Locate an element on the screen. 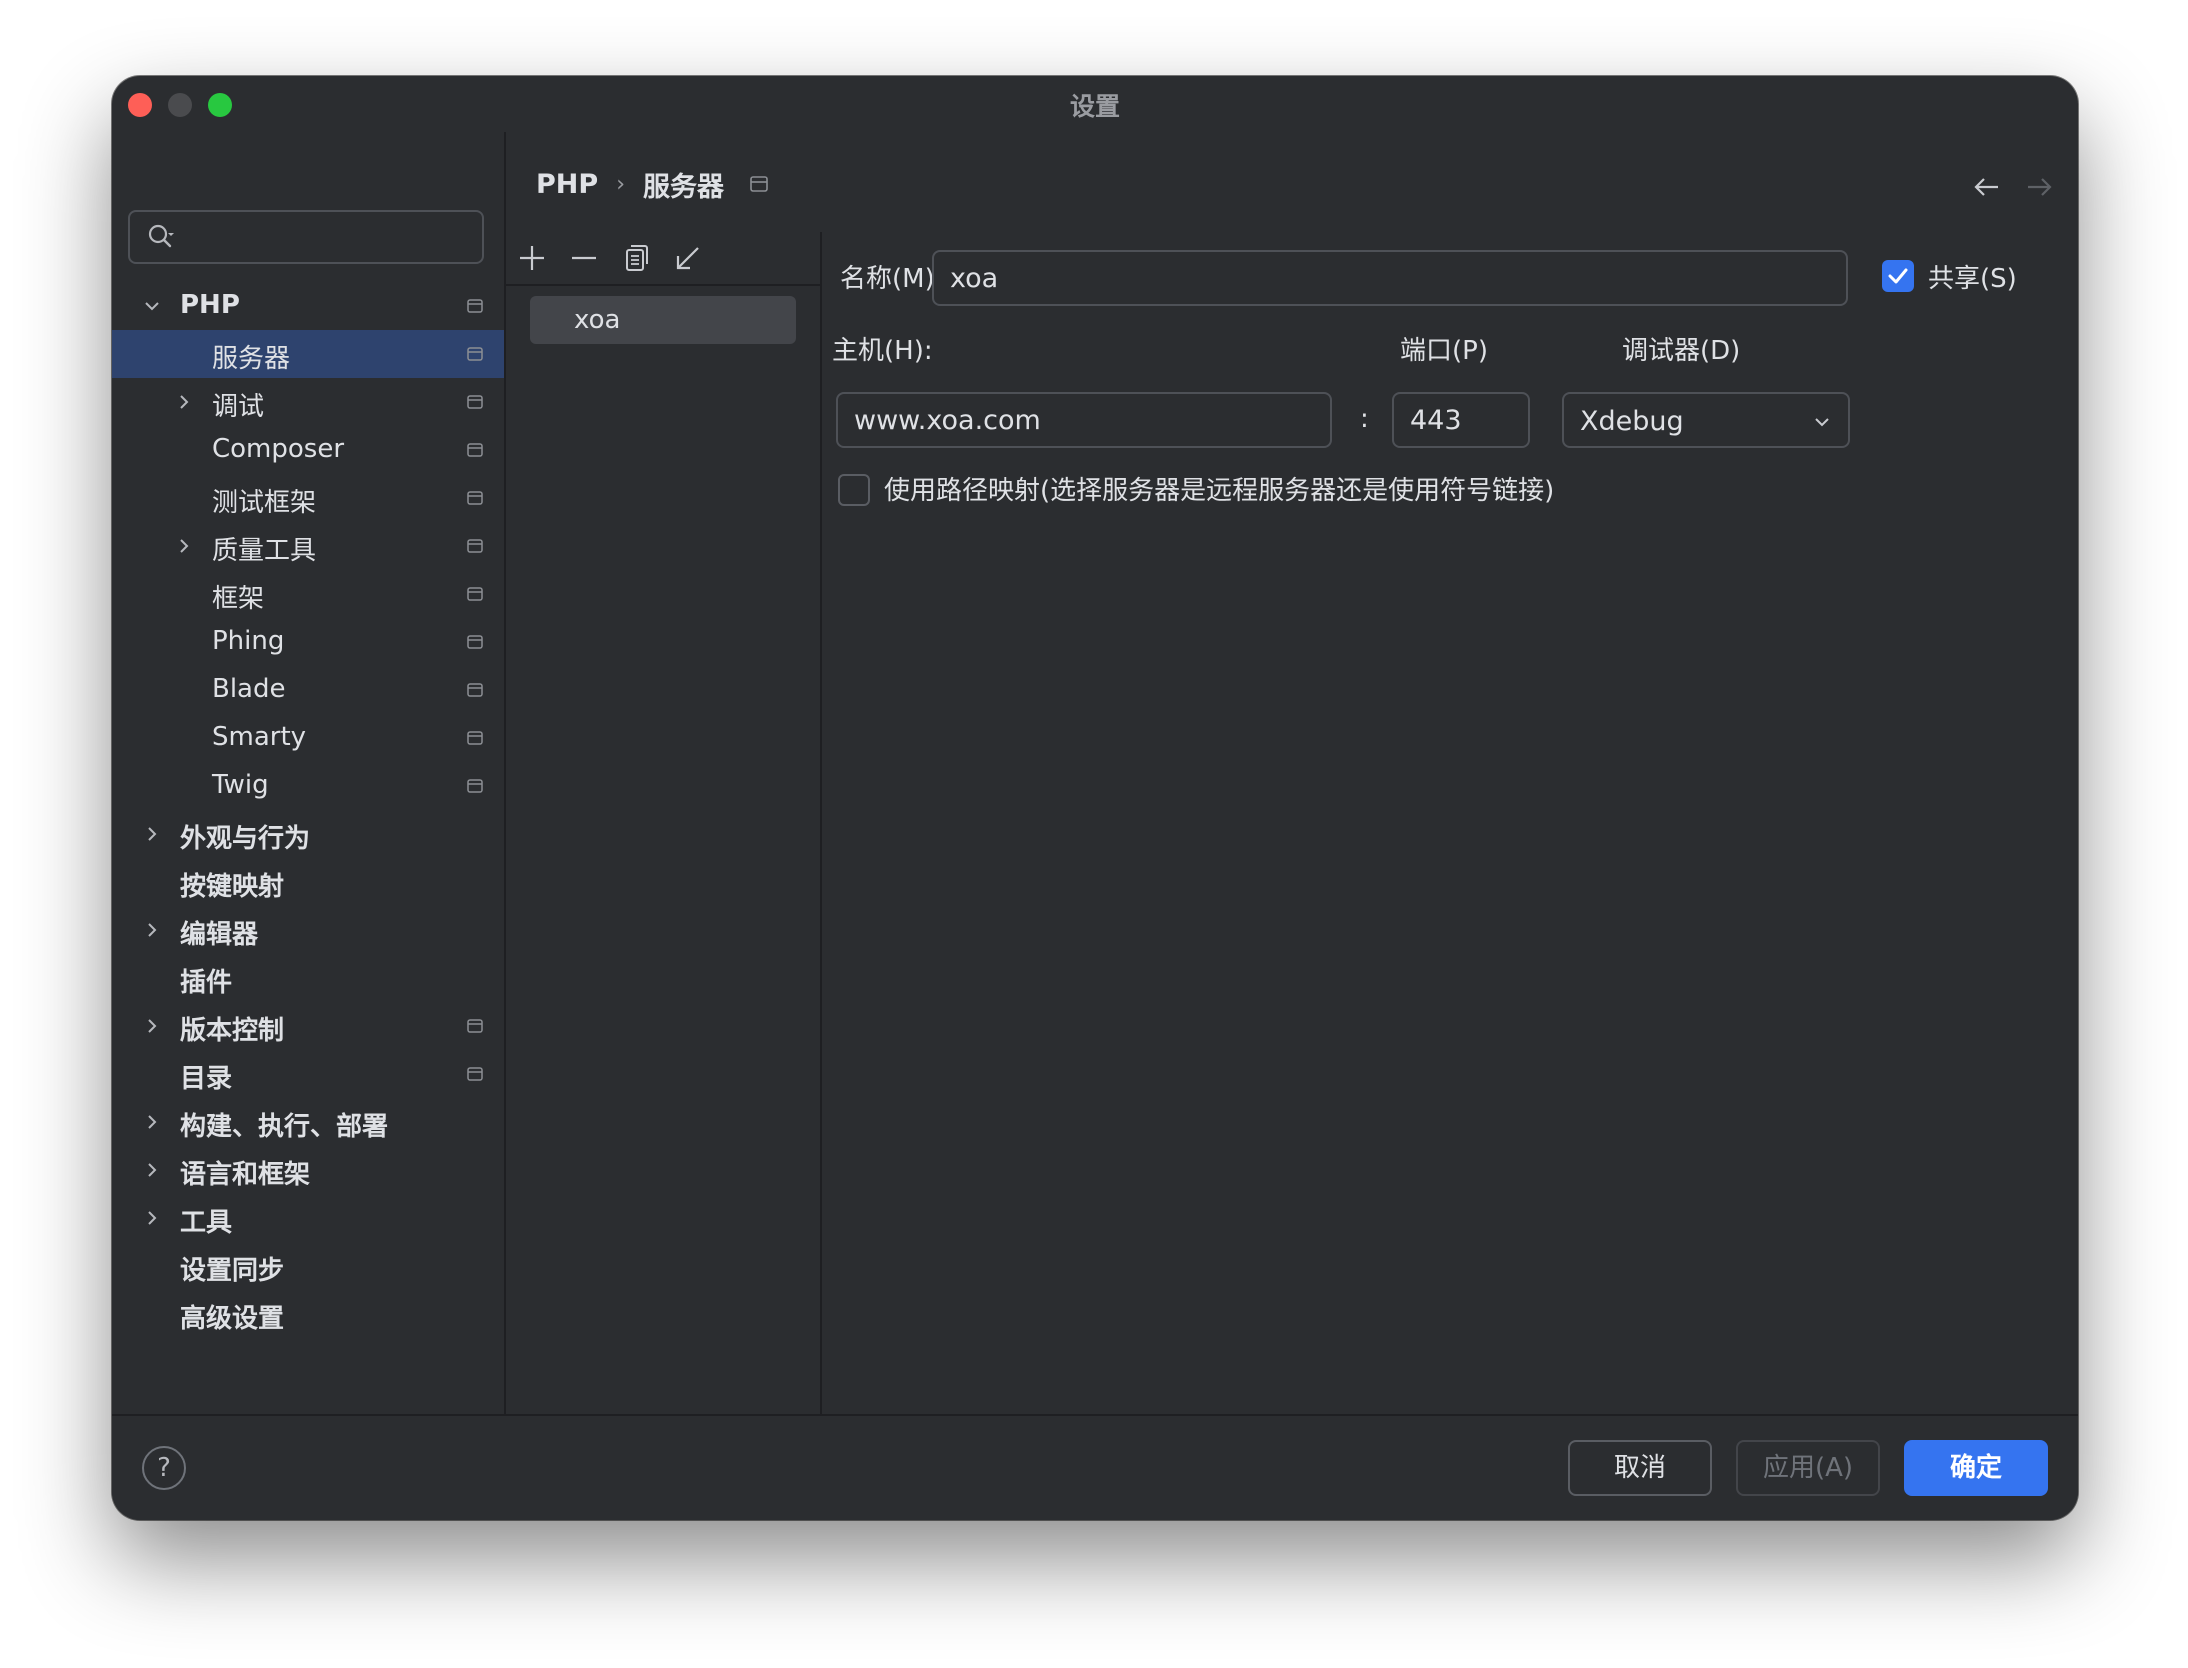 This screenshot has height=1668, width=2188. sidebar-item: 服务器 is located at coordinates (308, 354).